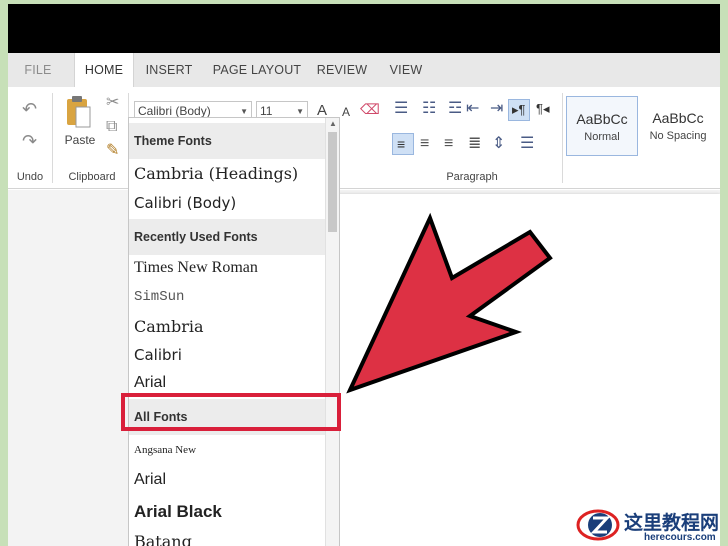  Describe the element at coordinates (169, 326) in the screenshot. I see `font-option-cambria: Cambria` at that location.